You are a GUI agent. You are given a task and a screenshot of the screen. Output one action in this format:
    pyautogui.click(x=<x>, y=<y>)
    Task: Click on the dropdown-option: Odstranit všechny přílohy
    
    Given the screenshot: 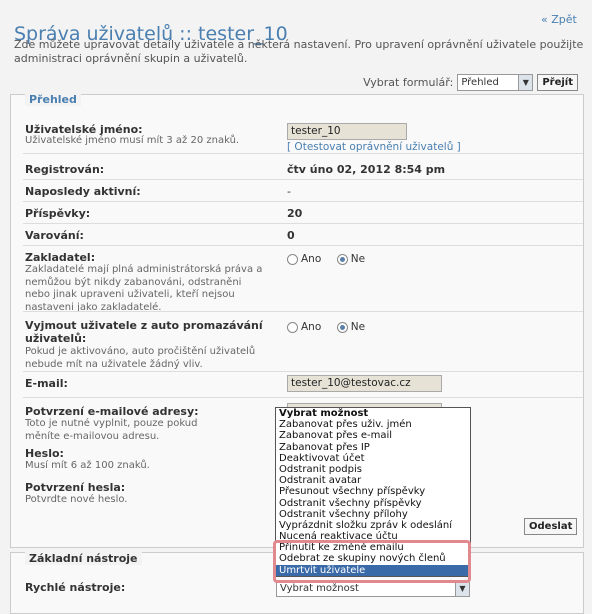 What is the action you would take?
    pyautogui.click(x=373, y=514)
    